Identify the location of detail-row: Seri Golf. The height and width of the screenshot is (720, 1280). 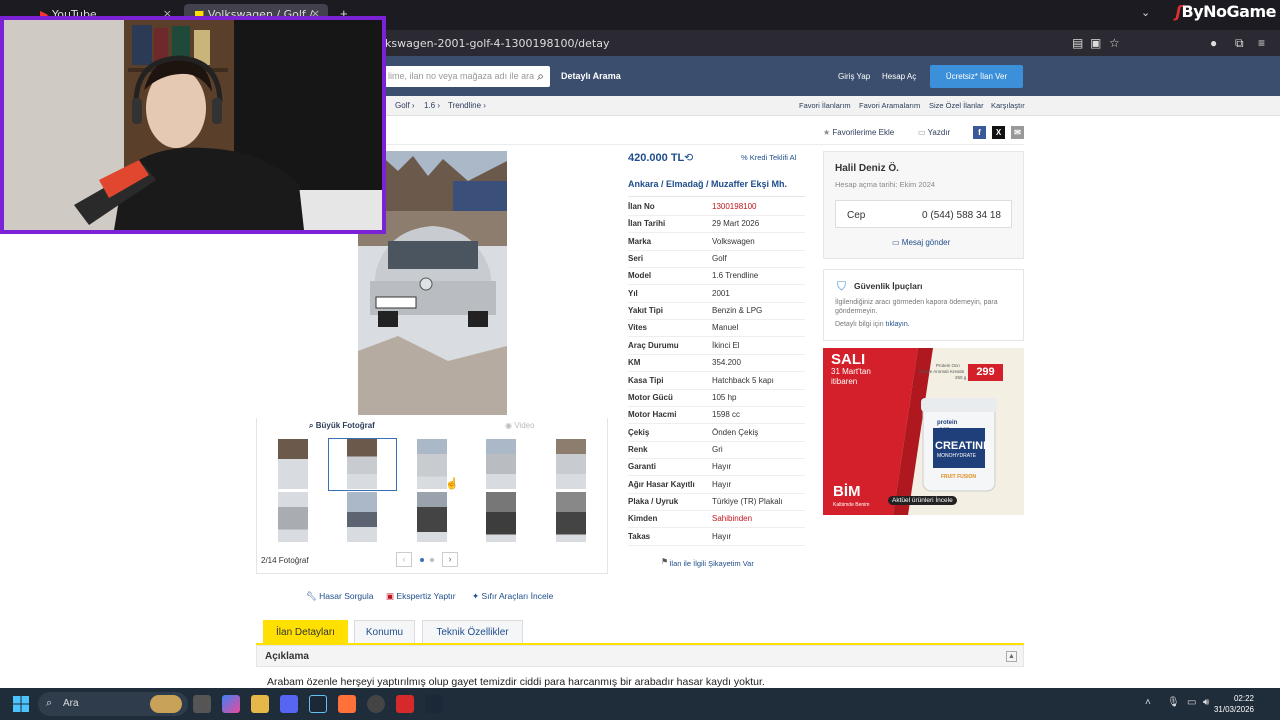
(716, 260).